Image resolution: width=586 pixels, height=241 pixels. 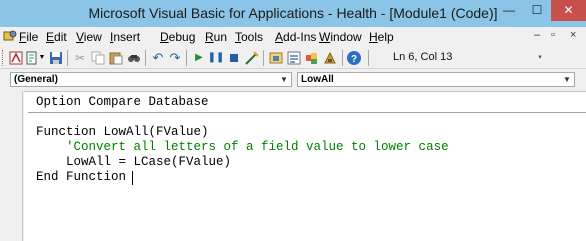 What do you see at coordinates (56, 58) in the screenshot?
I see `save-icon` at bounding box center [56, 58].